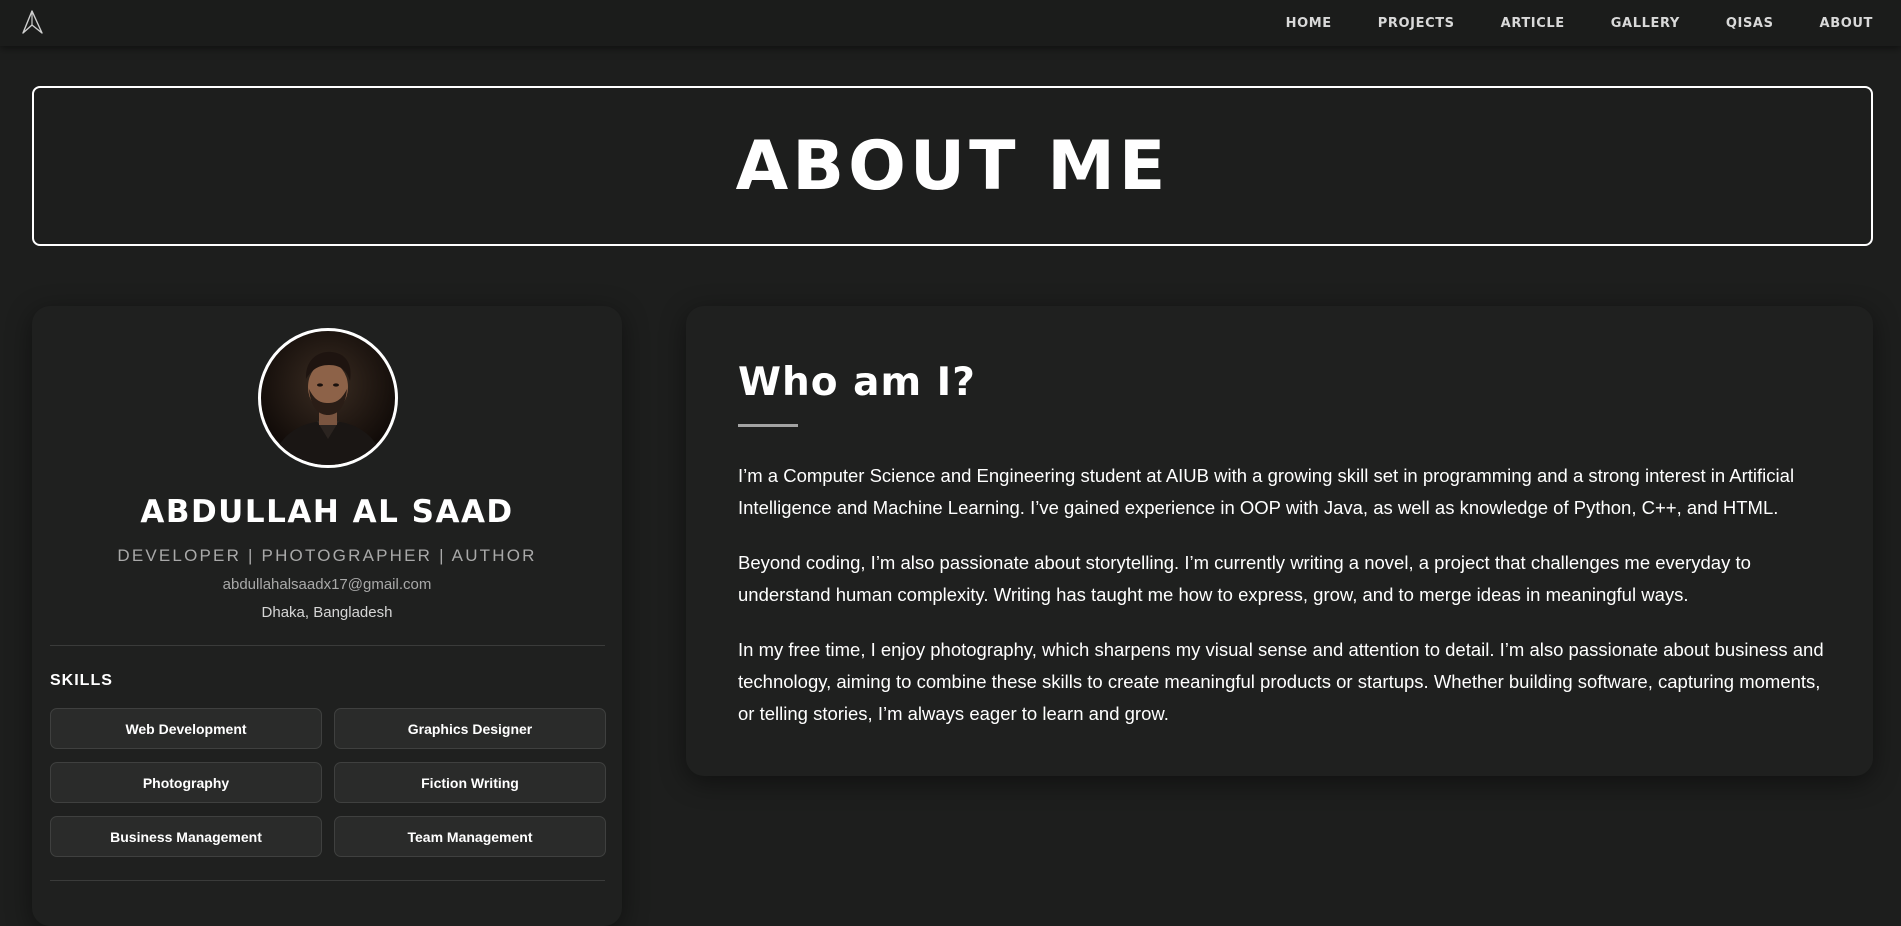  I want to click on nav-link-qisas: QISAS, so click(1750, 23).